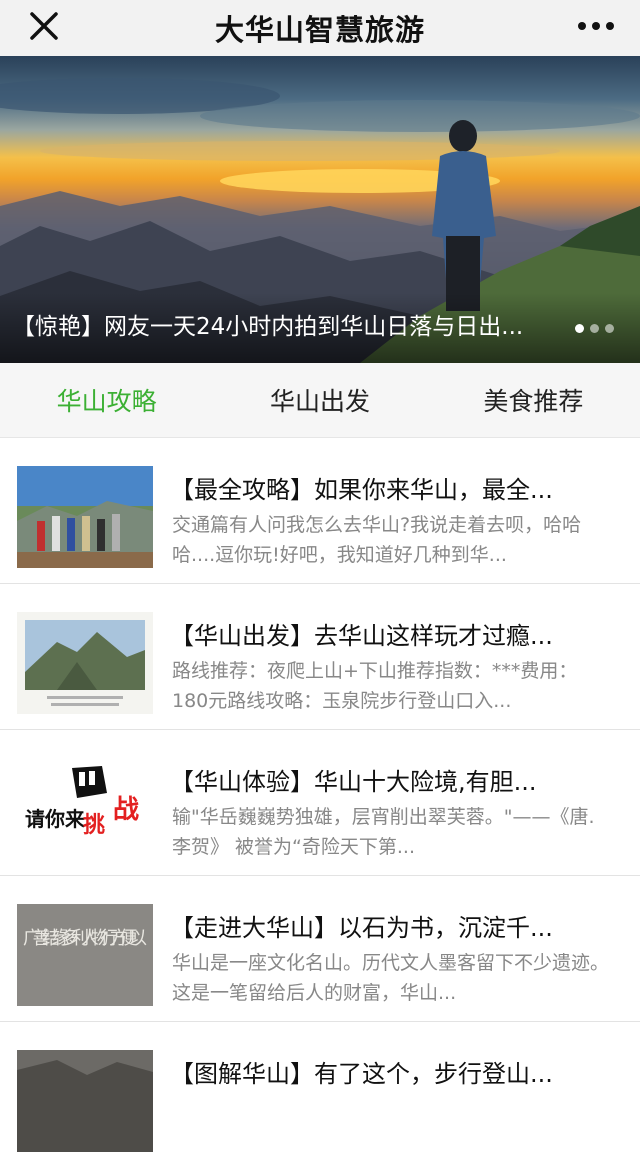 Image resolution: width=640 pixels, height=1152 pixels. Describe the element at coordinates (85, 938) in the screenshot. I see `stone-inscription: 广善结缘多利人物行方便以` at that location.